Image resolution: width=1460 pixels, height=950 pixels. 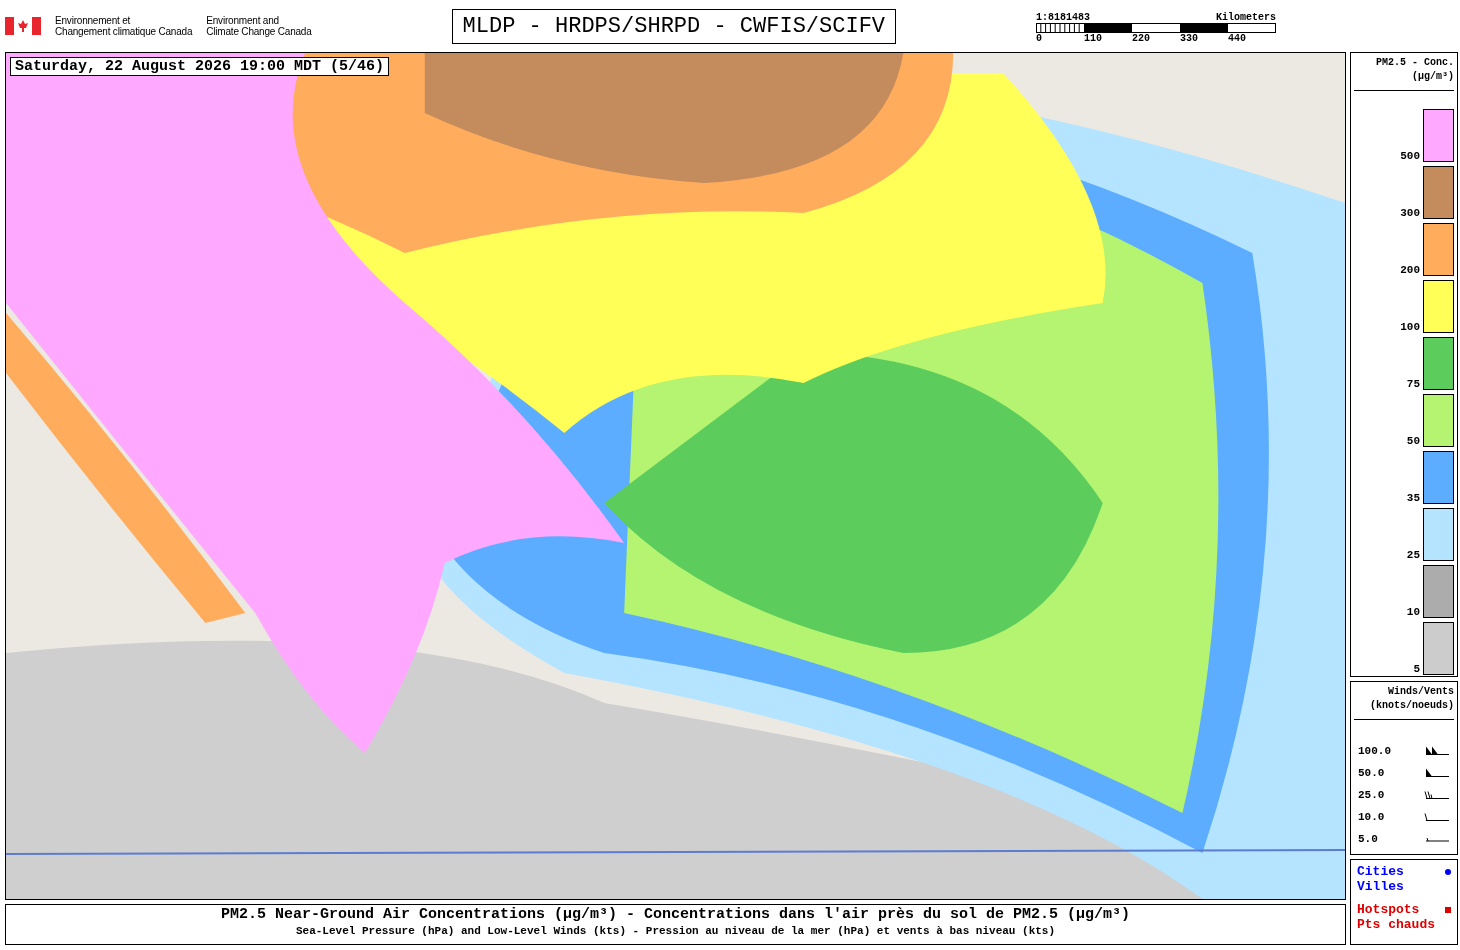 What do you see at coordinates (1414, 63) in the screenshot?
I see `legend-title: PM2.5 - Conc.` at bounding box center [1414, 63].